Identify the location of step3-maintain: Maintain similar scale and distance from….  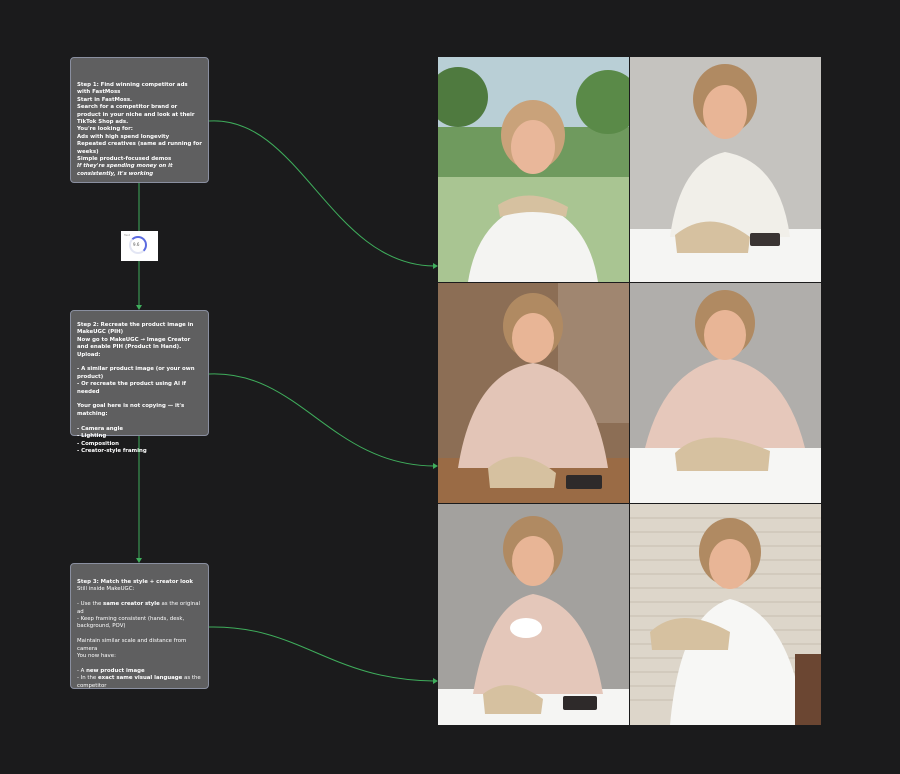
(132, 645).